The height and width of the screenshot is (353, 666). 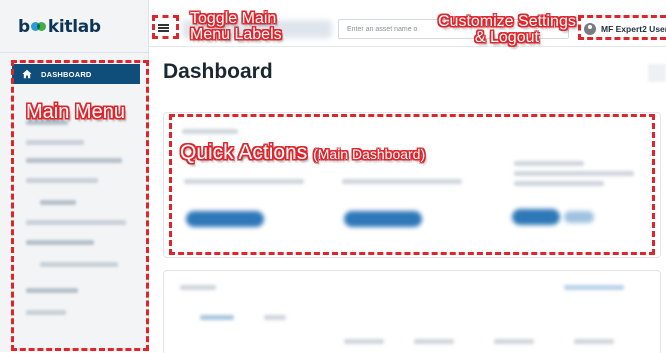 I want to click on card-heading-blurred, so click(x=198, y=287).